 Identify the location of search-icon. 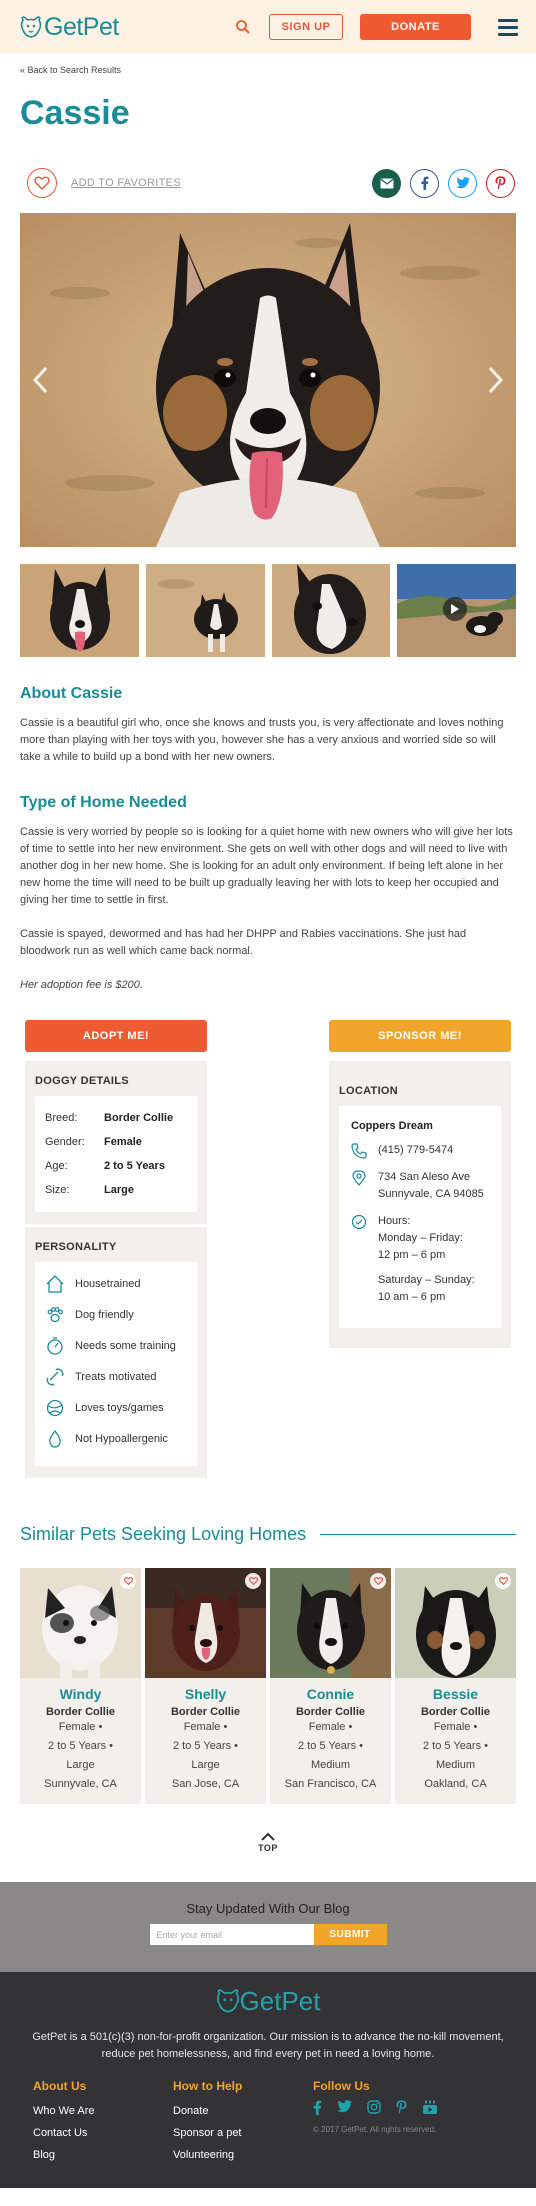
(243, 27).